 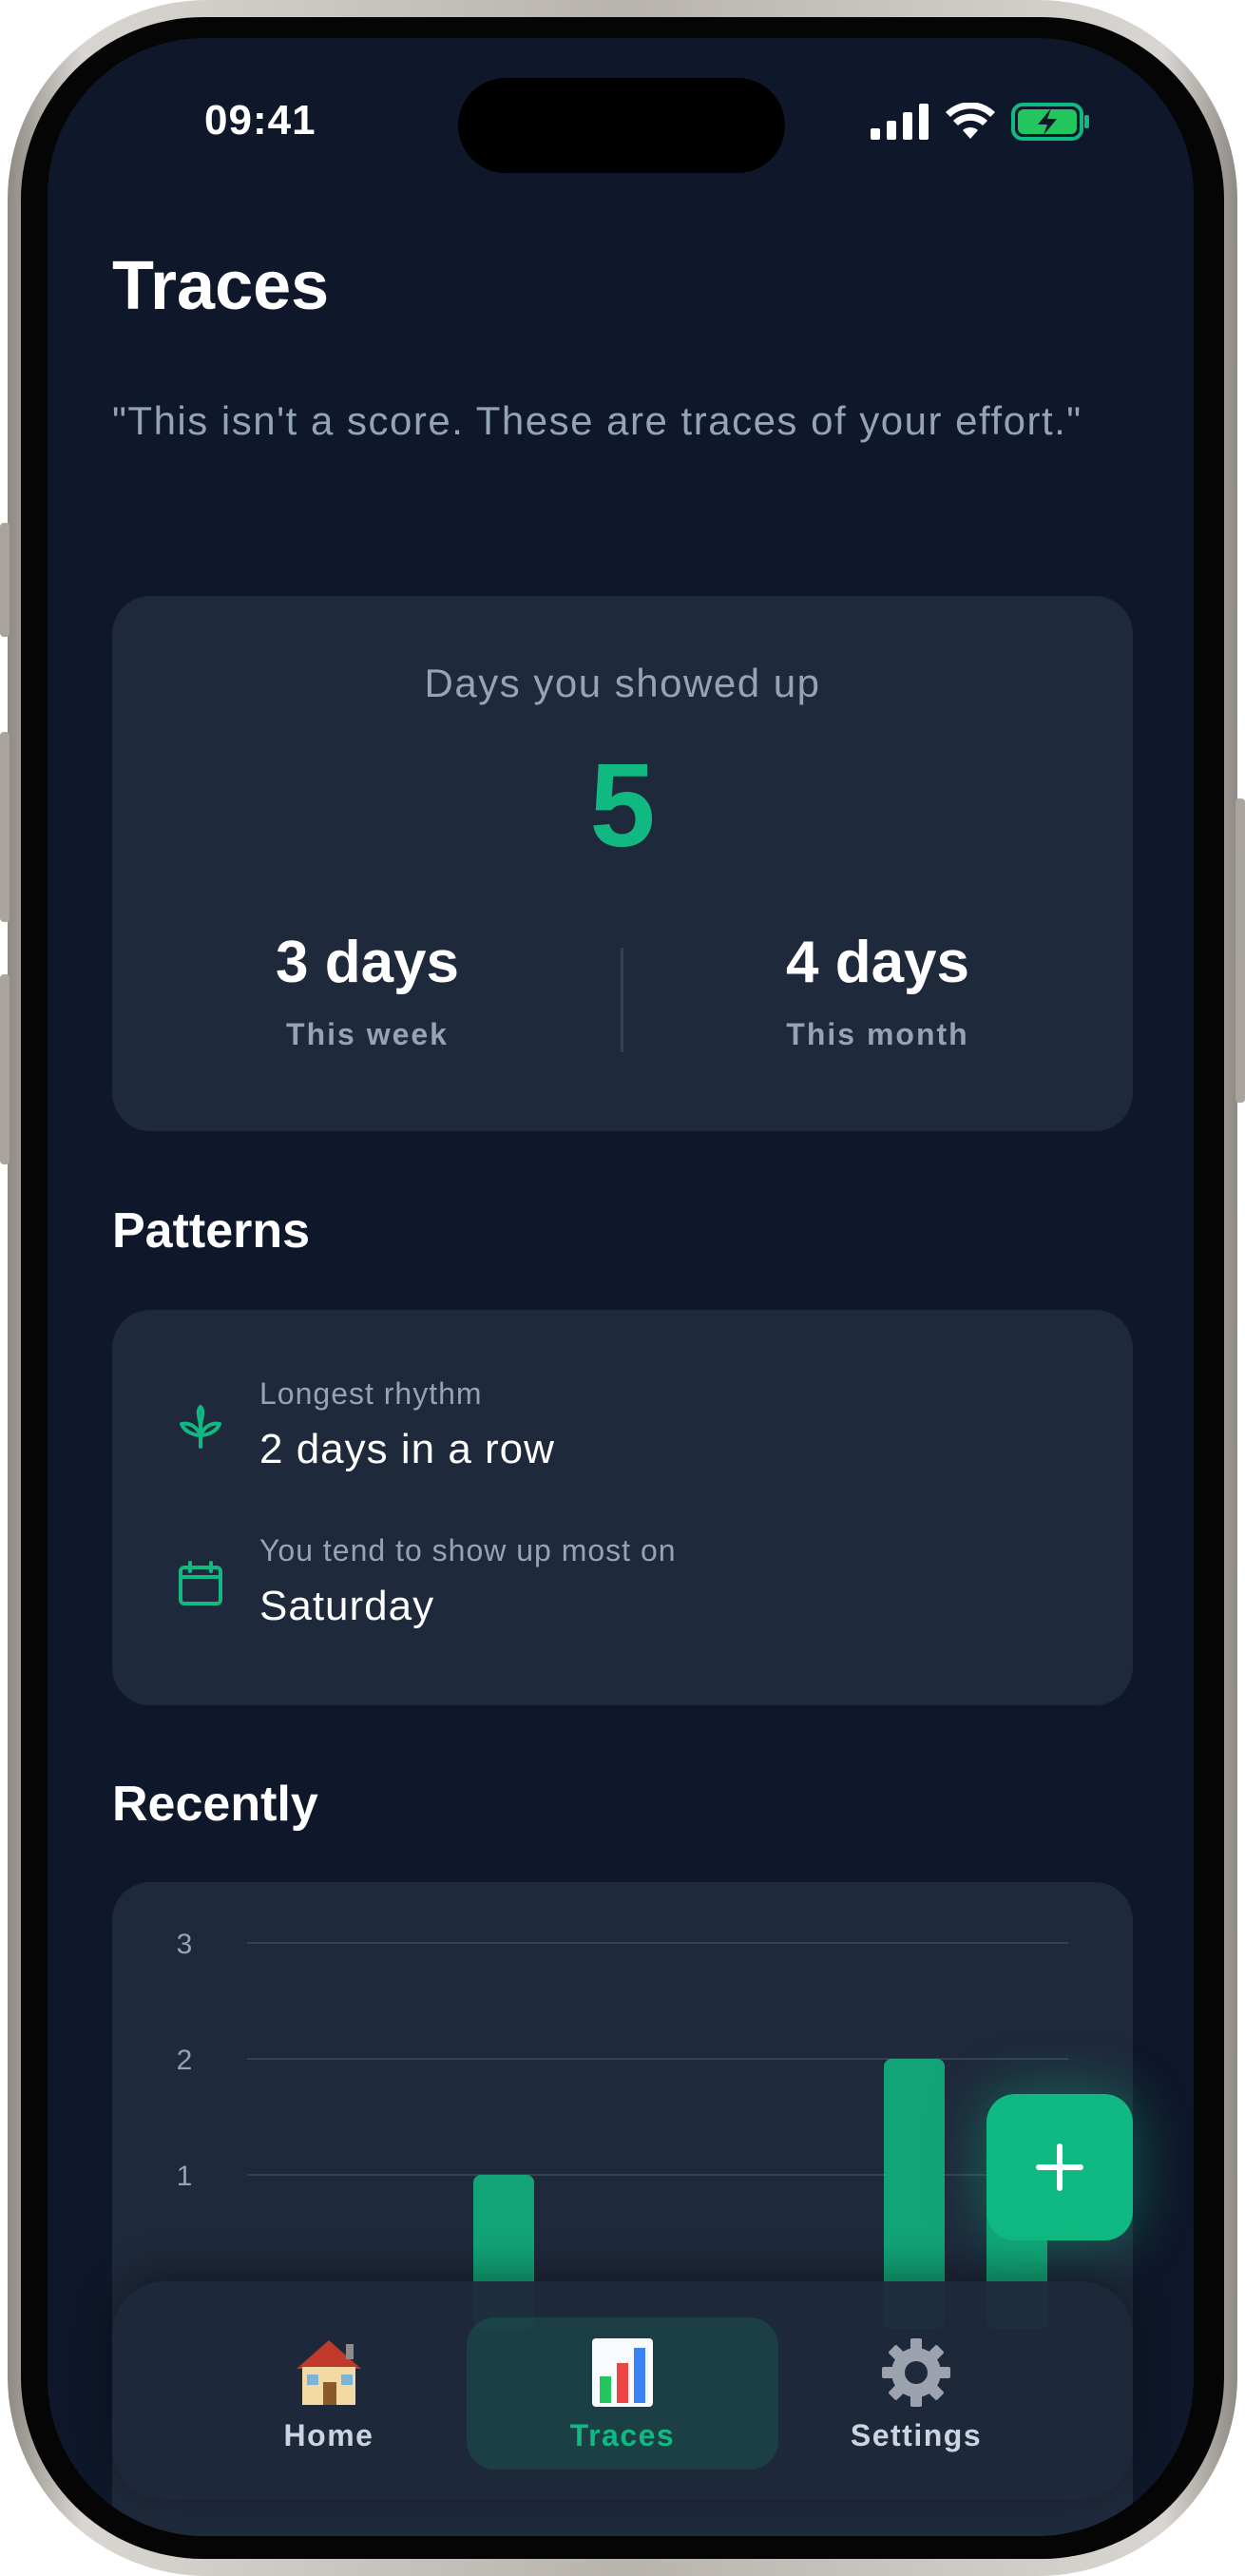 What do you see at coordinates (622, 1433) in the screenshot?
I see `pattern-longest-rhythm: Longest rhythm 2 days in a row` at bounding box center [622, 1433].